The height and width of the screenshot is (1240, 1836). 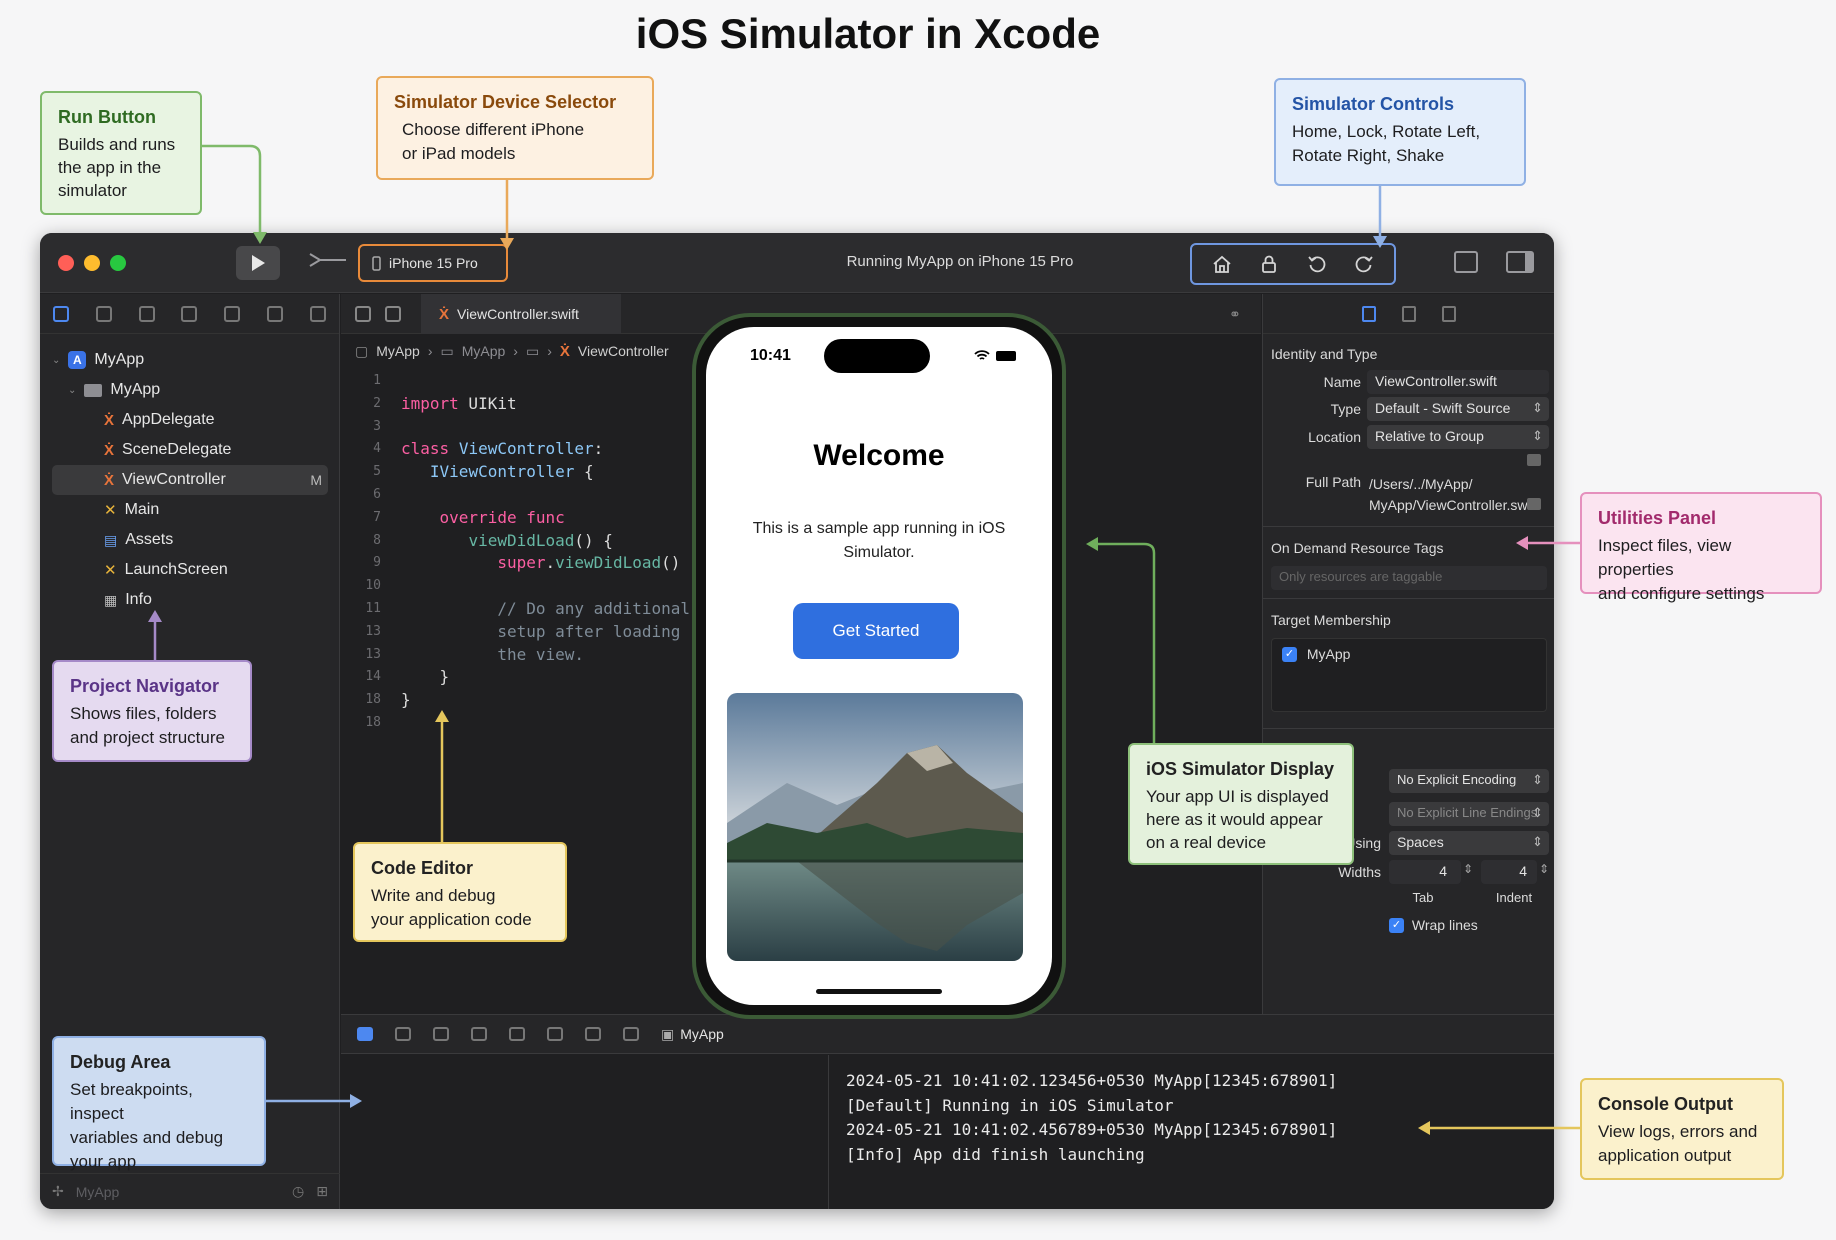 I want to click on related-items-icon: ⚭, so click(x=1235, y=314).